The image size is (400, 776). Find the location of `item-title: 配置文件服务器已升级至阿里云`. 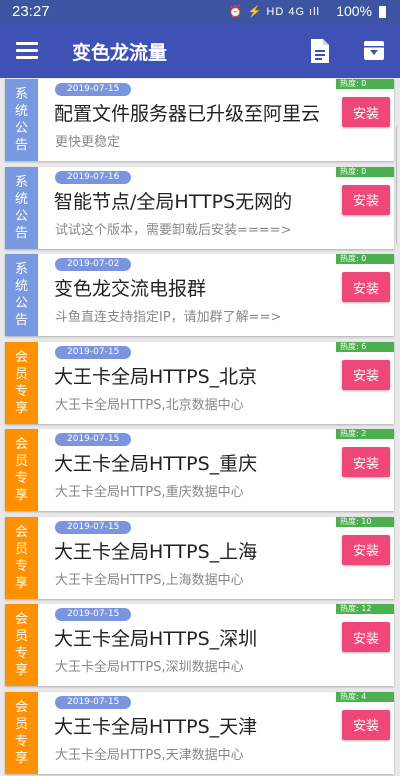

item-title: 配置文件服务器已升级至阿里云 is located at coordinates (187, 114).